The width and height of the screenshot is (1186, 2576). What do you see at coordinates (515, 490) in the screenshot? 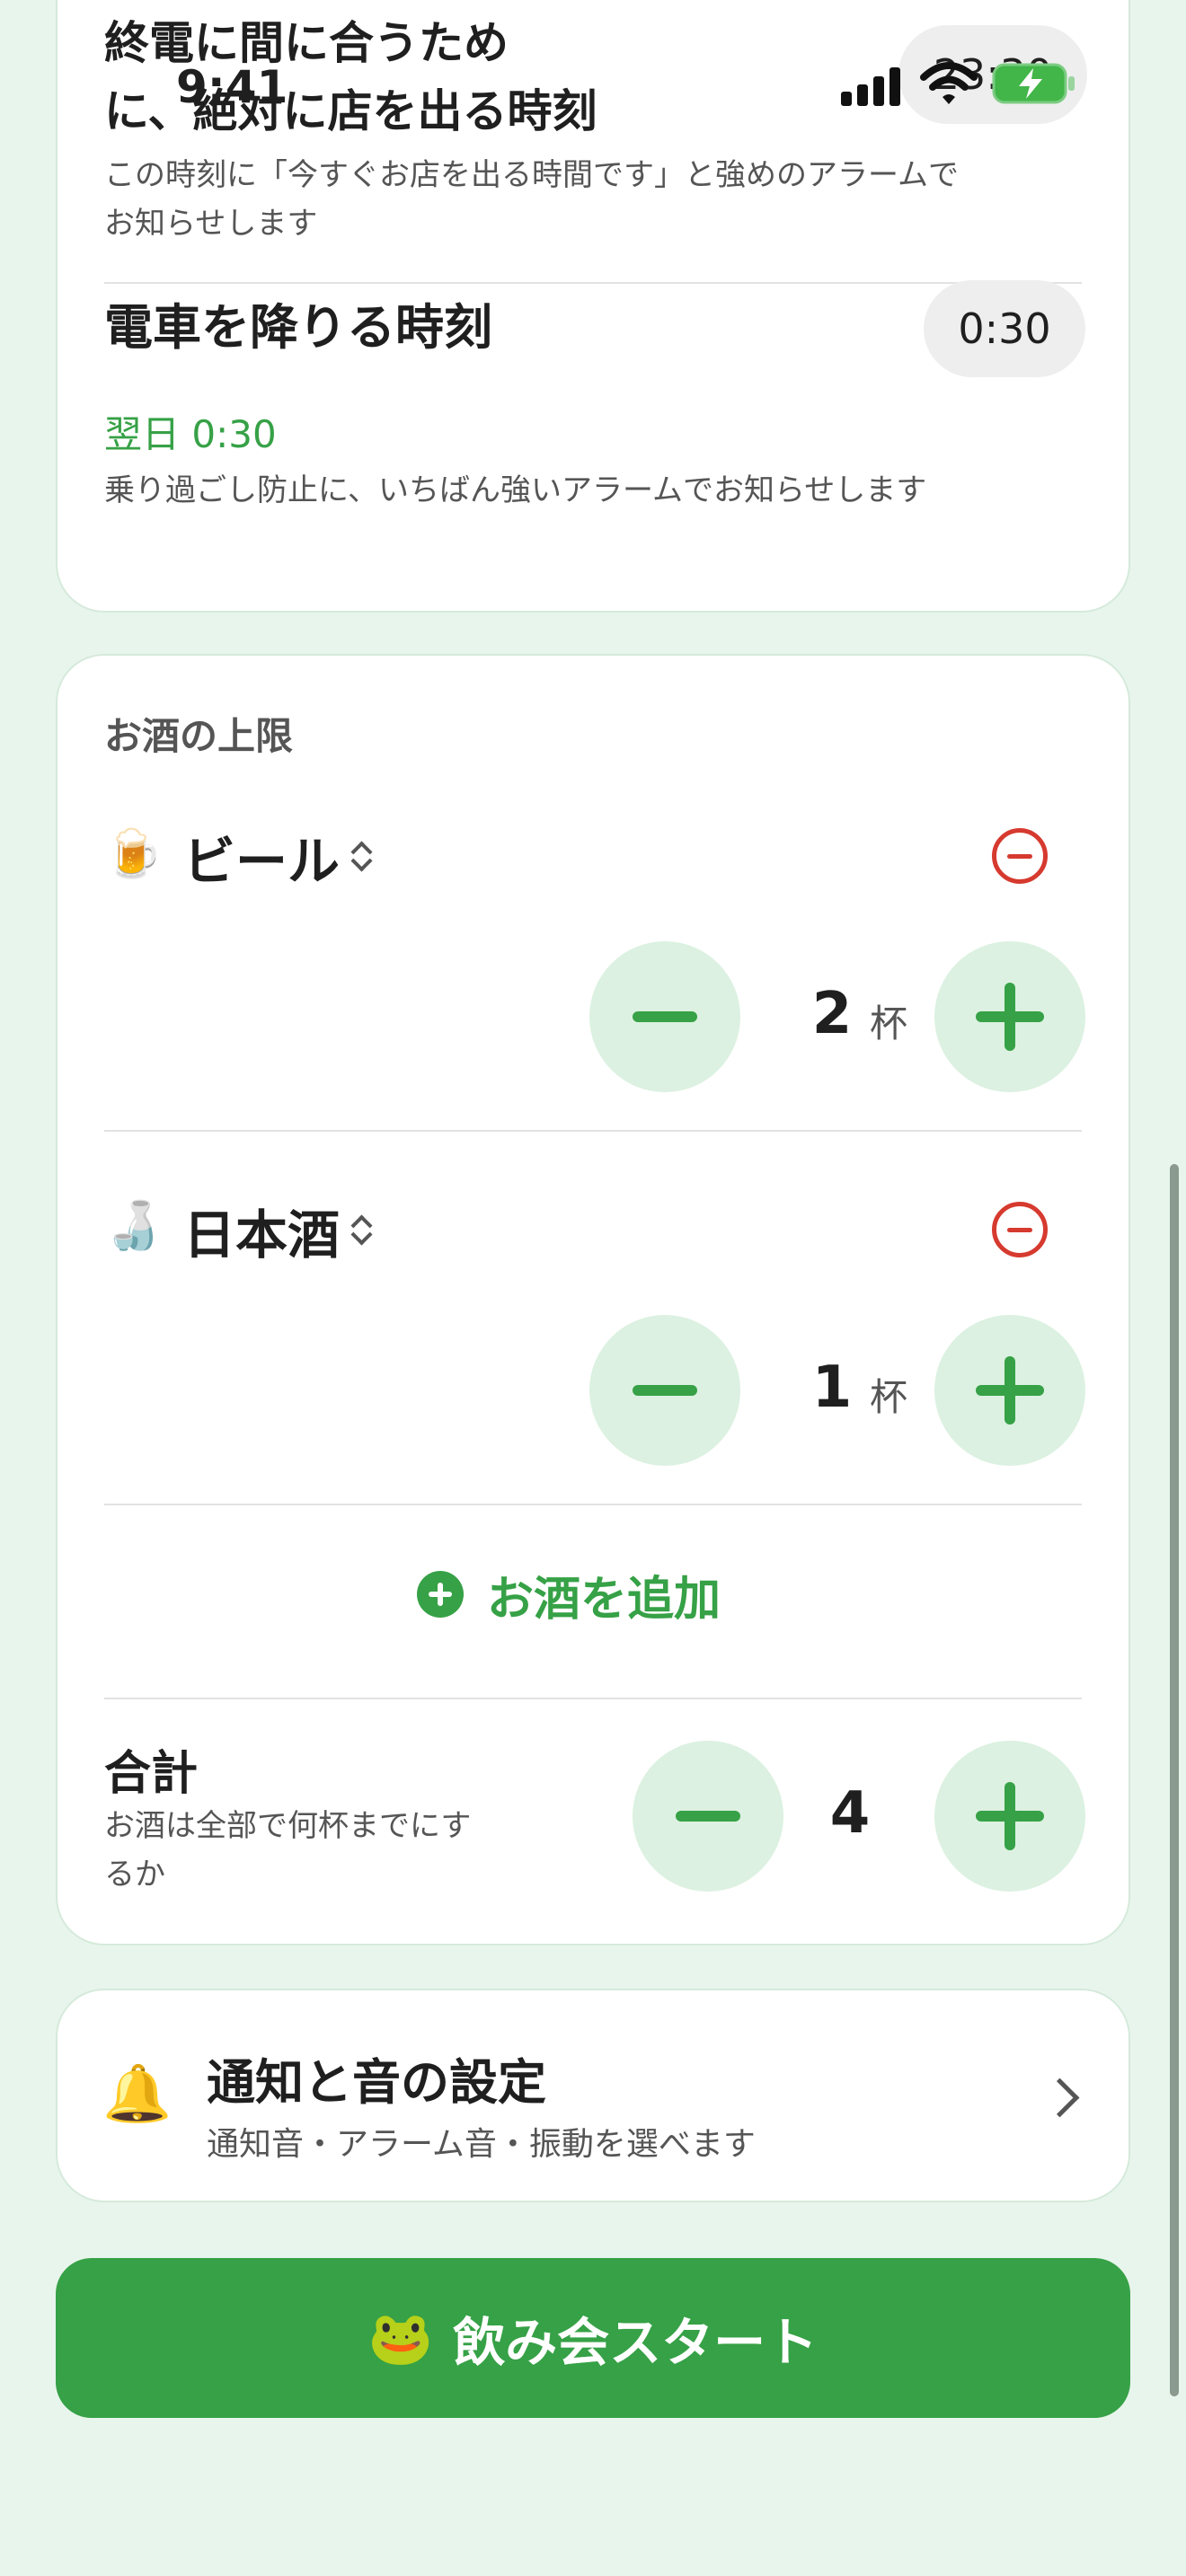
I see `get-off-description: 乗り過ごし防止に、いちばん強いアラームでお知らせします` at bounding box center [515, 490].